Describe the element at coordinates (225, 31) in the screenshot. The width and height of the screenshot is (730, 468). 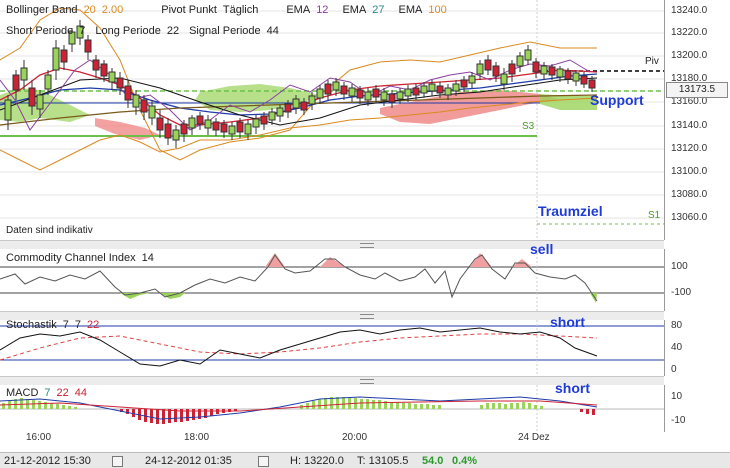
I see `signal-periode-label: Signal Periode` at that location.